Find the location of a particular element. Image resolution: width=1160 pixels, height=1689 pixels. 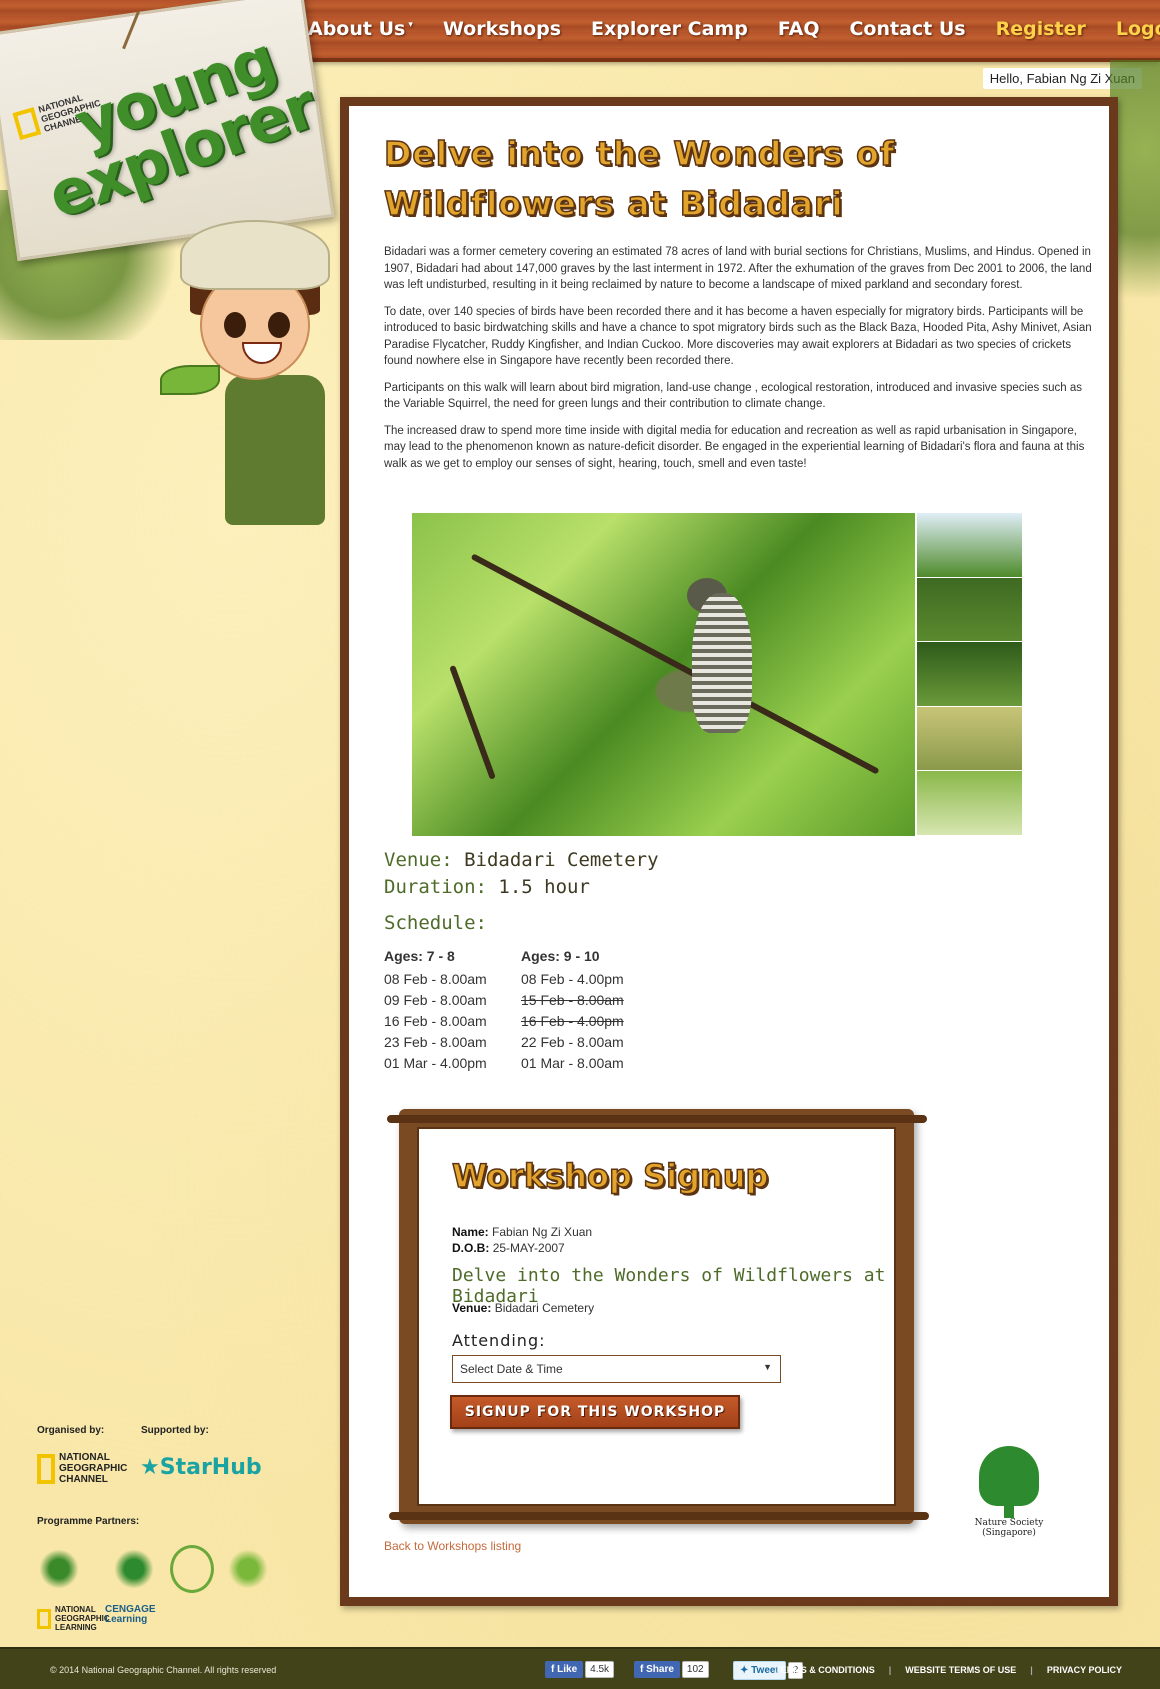

signup-dob-field: D.O.B: 25-MAY-2007 is located at coordinates (508, 1248).